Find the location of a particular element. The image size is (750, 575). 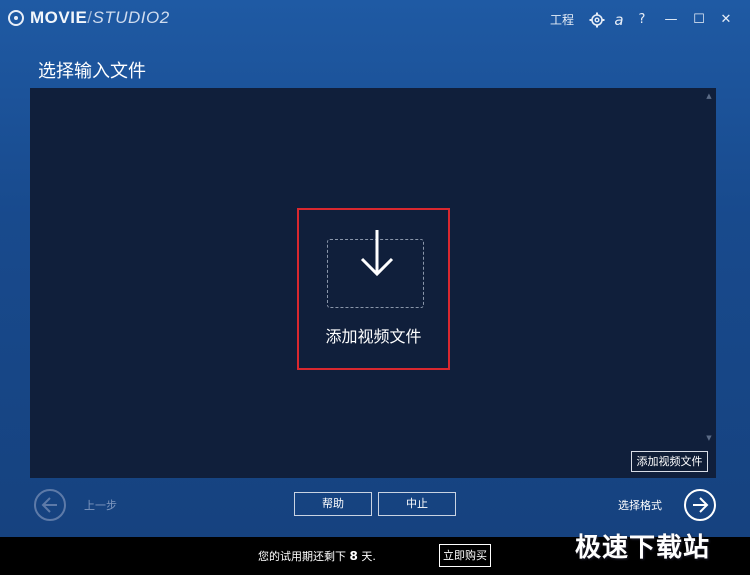

help-icon: ? is located at coordinates (642, 20).